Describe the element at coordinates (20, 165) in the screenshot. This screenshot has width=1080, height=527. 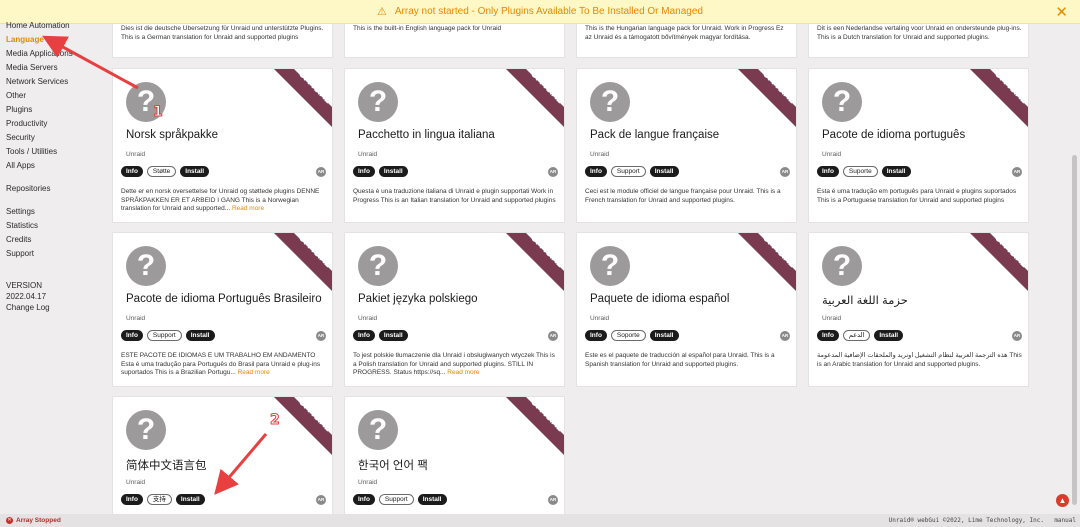
I see `sidebar-item-all-apps: All Apps` at that location.